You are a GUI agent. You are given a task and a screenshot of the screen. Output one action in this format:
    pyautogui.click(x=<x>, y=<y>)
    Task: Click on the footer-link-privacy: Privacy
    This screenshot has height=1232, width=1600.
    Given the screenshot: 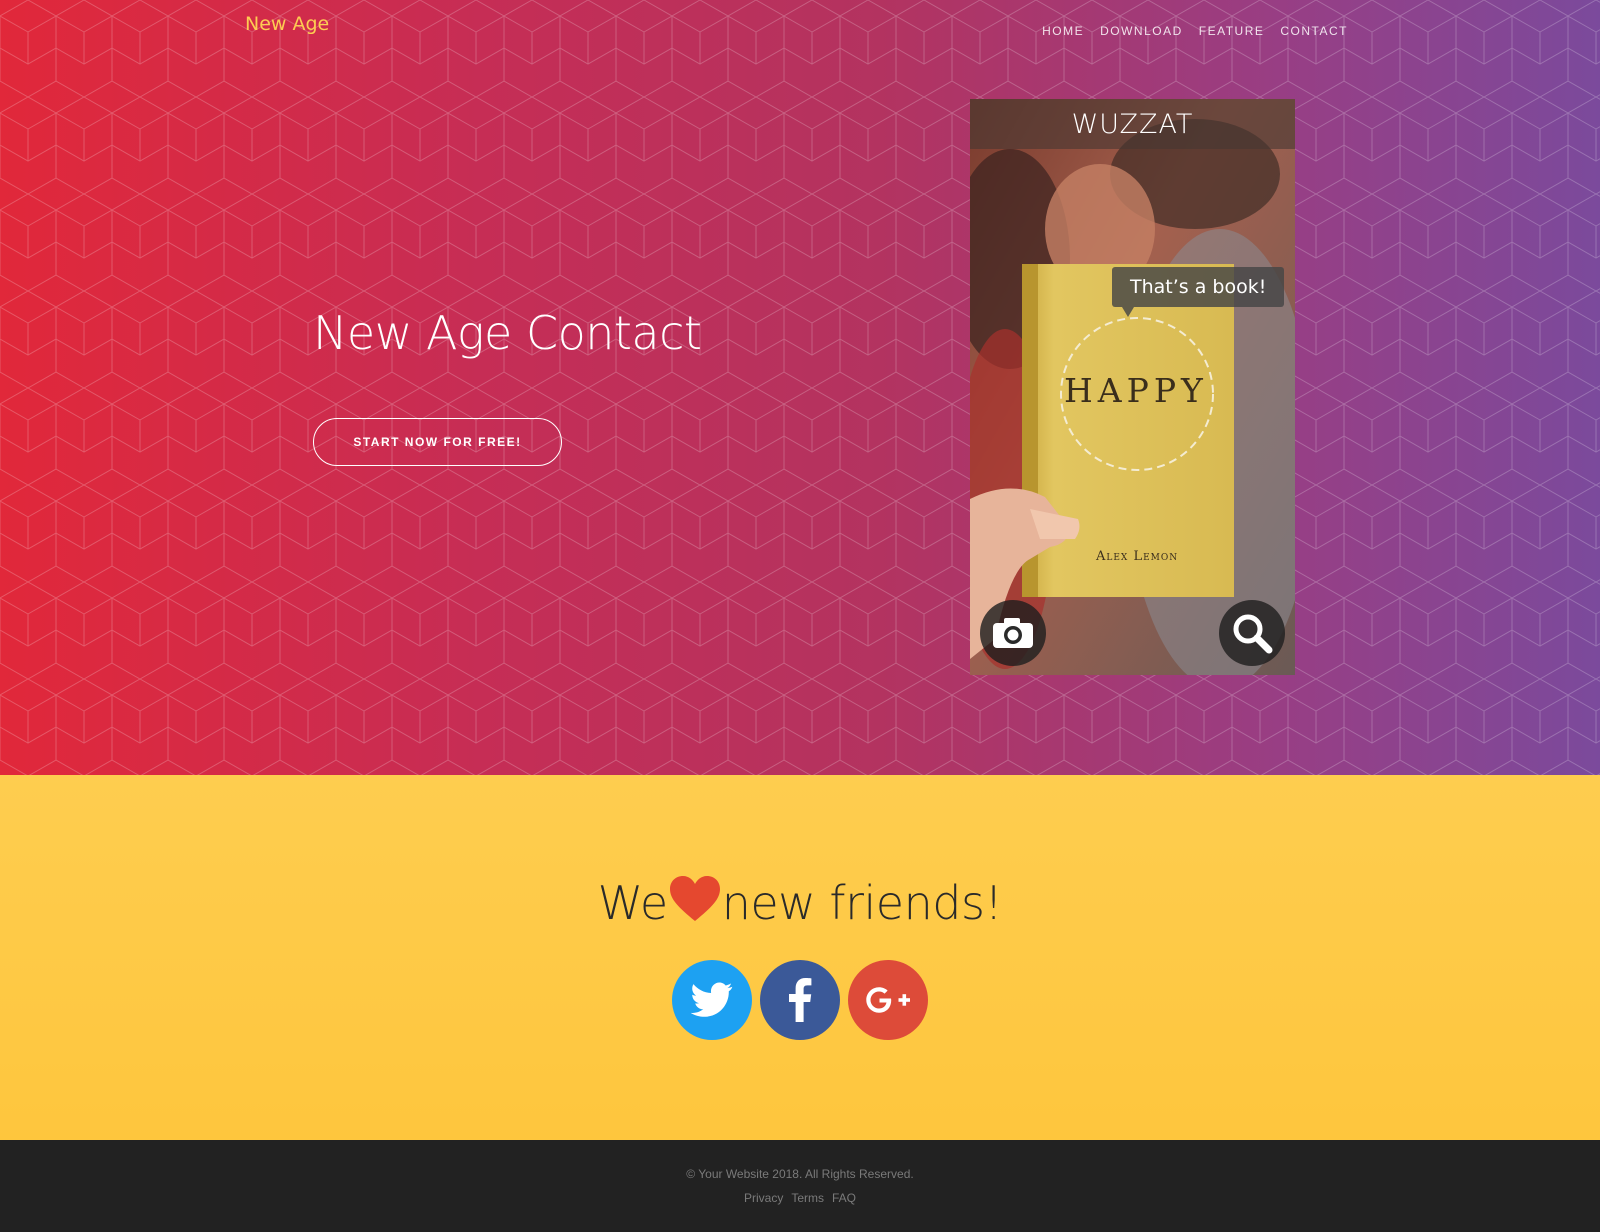 What is the action you would take?
    pyautogui.click(x=763, y=1198)
    